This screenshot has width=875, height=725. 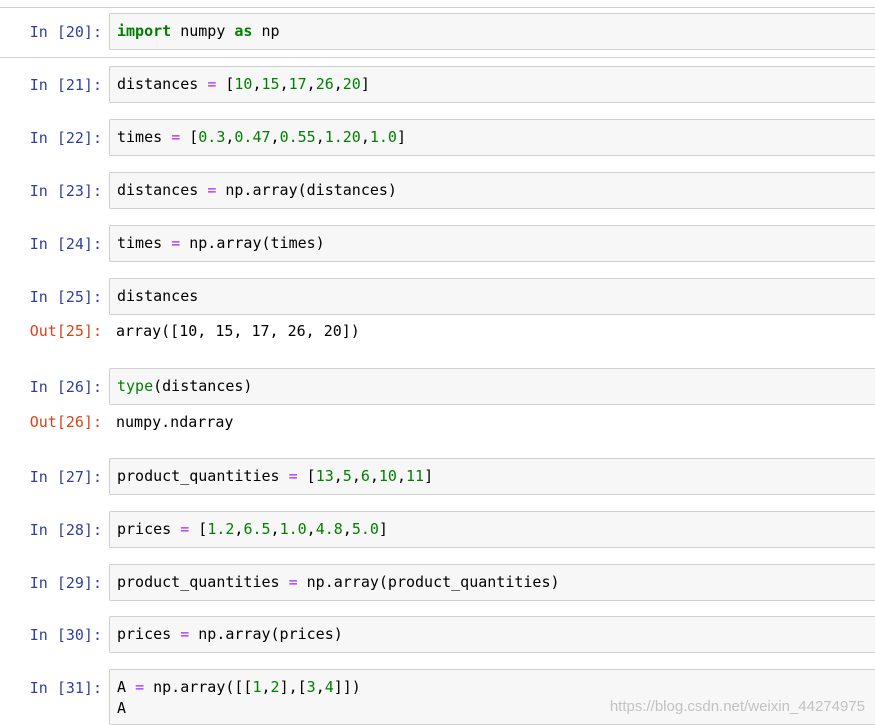 I want to click on code-cell: In [20]: import numpy as np, so click(x=437, y=31).